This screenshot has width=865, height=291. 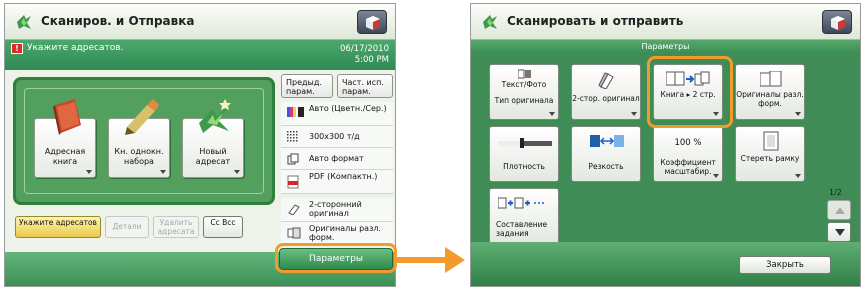 I want to click on delete-destination-button: Удалить адресата, so click(x=176, y=227).